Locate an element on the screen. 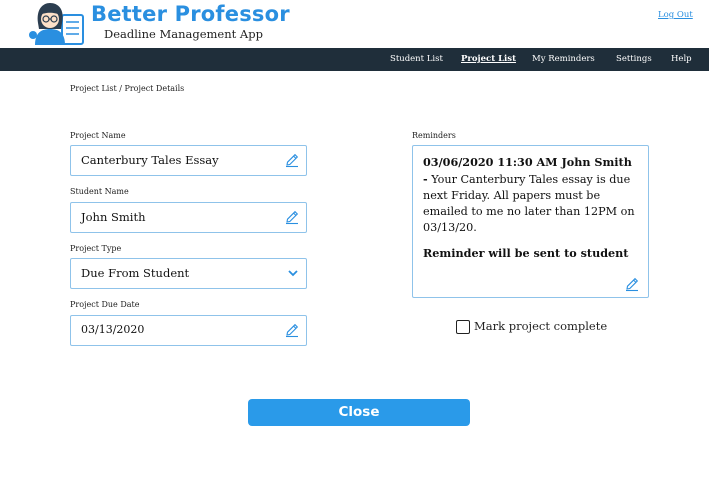 The width and height of the screenshot is (709, 485). project-name-field: Canterbury Tales Essay is located at coordinates (188, 160).